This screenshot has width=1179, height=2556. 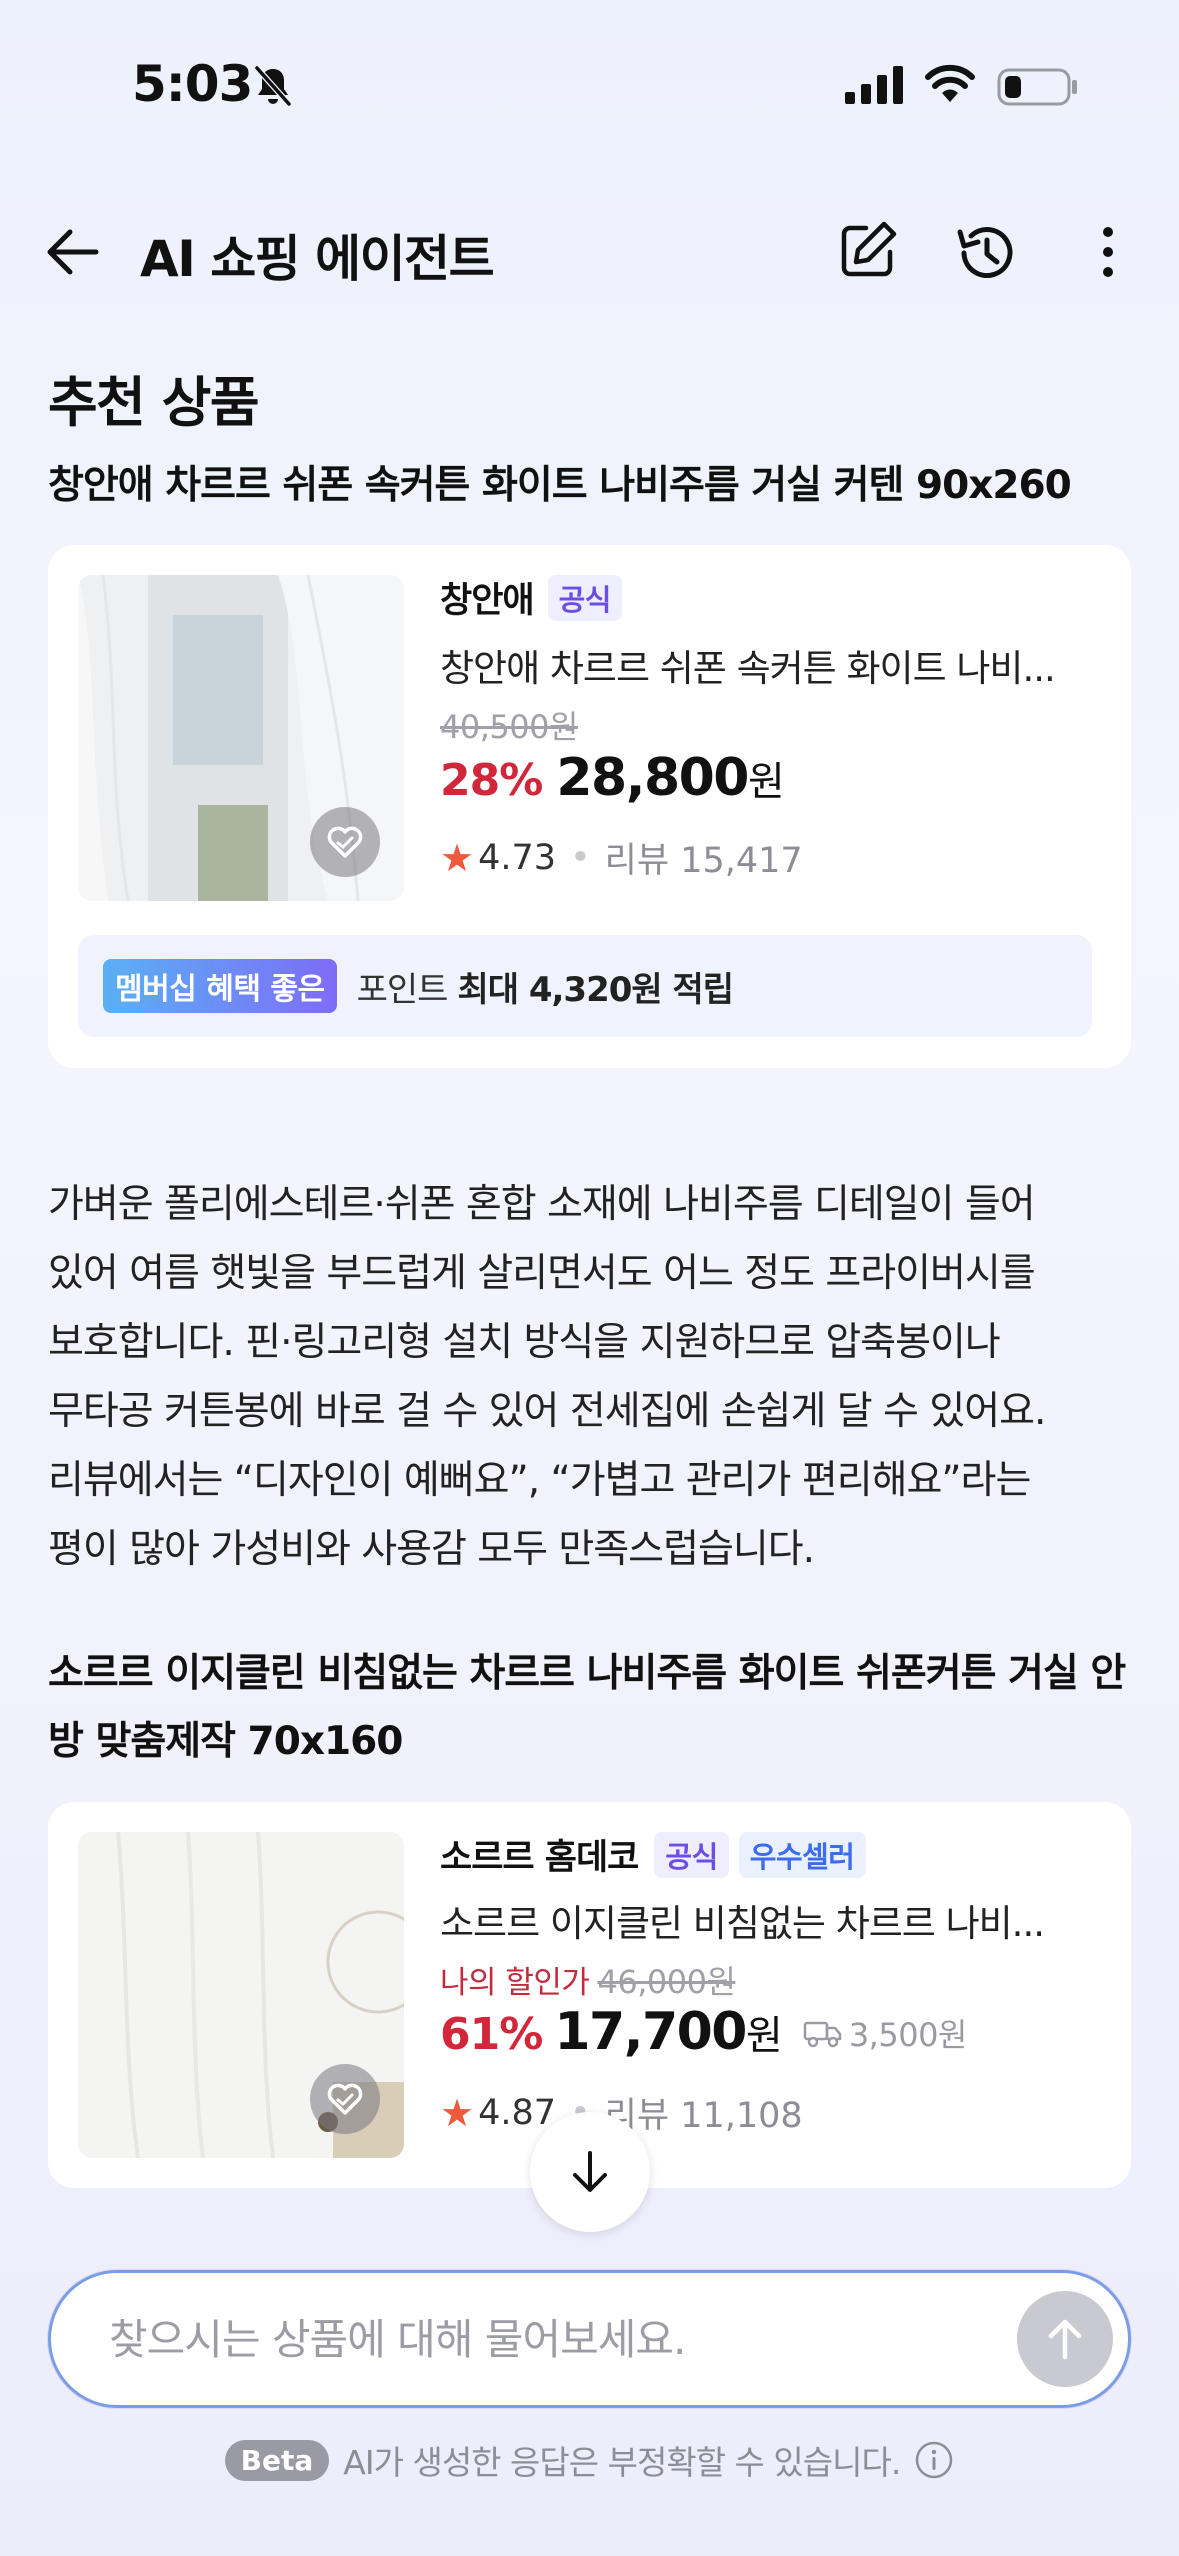 What do you see at coordinates (1108, 252) in the screenshot?
I see `more-vertical-icon` at bounding box center [1108, 252].